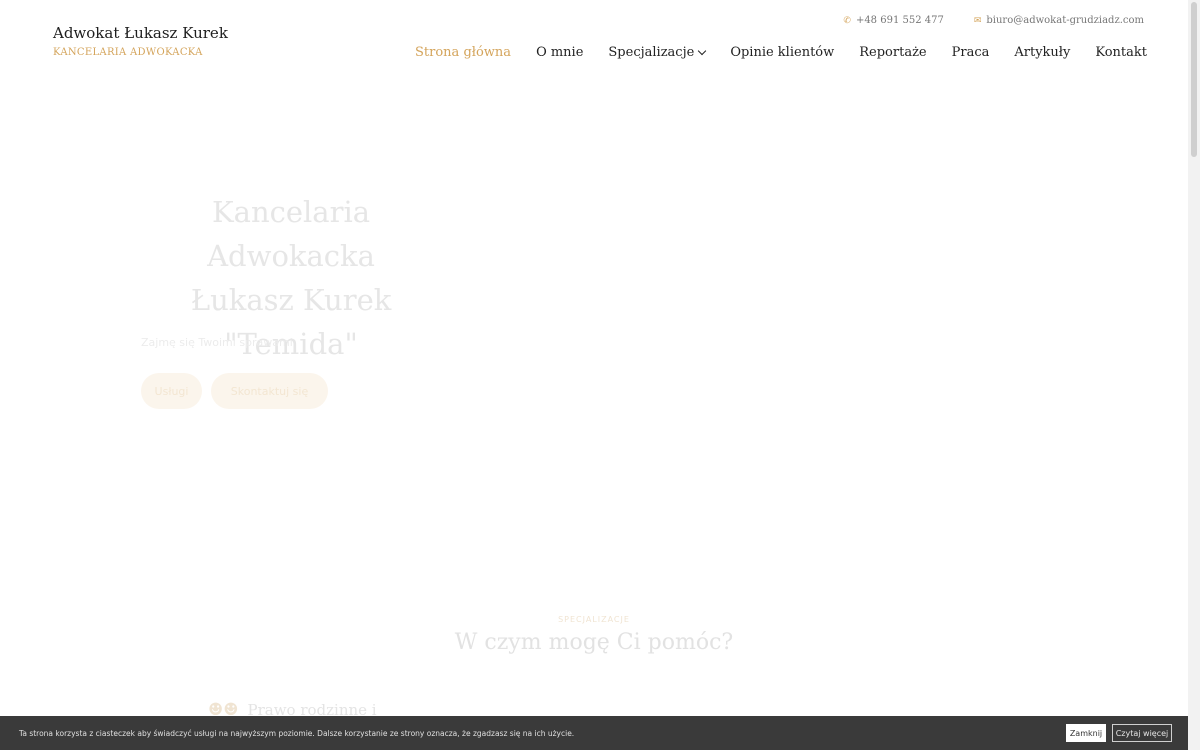 This screenshot has height=750, width=1200. I want to click on nav-item-articles: Artykuły, so click(1042, 52).